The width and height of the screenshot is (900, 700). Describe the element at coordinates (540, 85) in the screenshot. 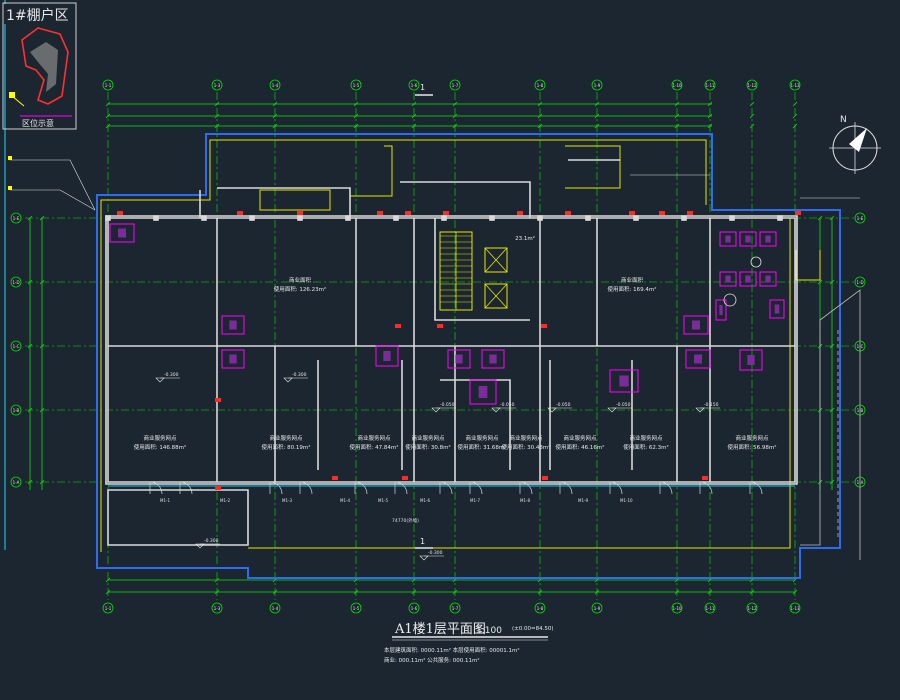

I see `axis-label: 1-8` at that location.